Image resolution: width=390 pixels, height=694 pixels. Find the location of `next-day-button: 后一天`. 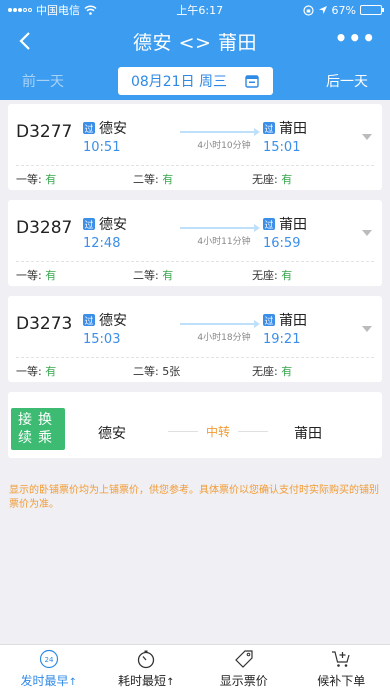

next-day-button: 后一天 is located at coordinates (347, 81).